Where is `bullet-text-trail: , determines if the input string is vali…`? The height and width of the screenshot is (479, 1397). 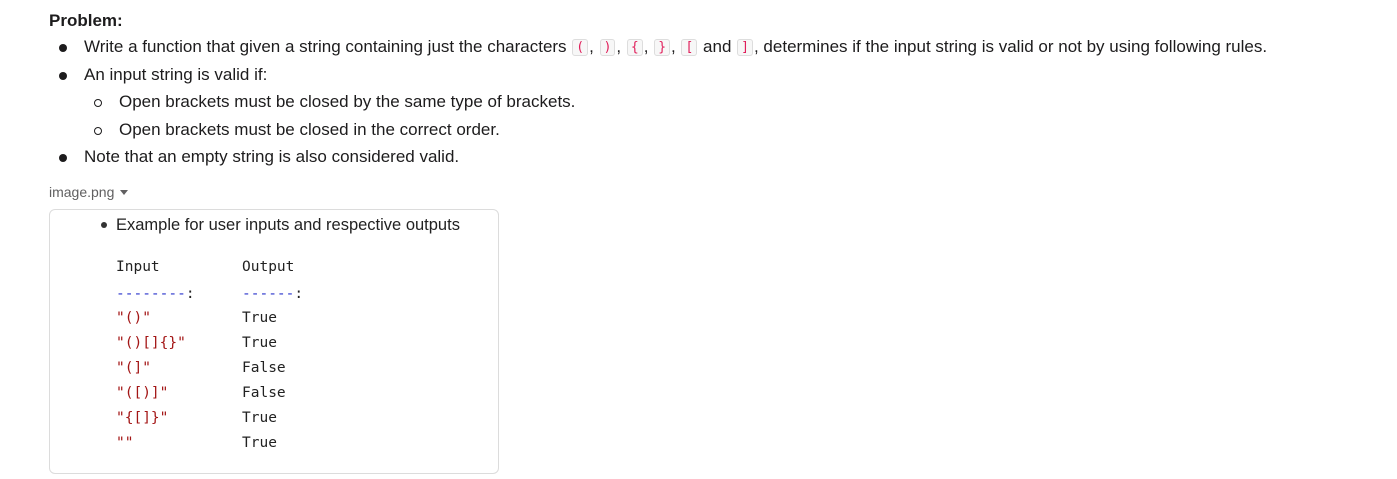 bullet-text-trail: , determines if the input string is vali… is located at coordinates (1010, 46).